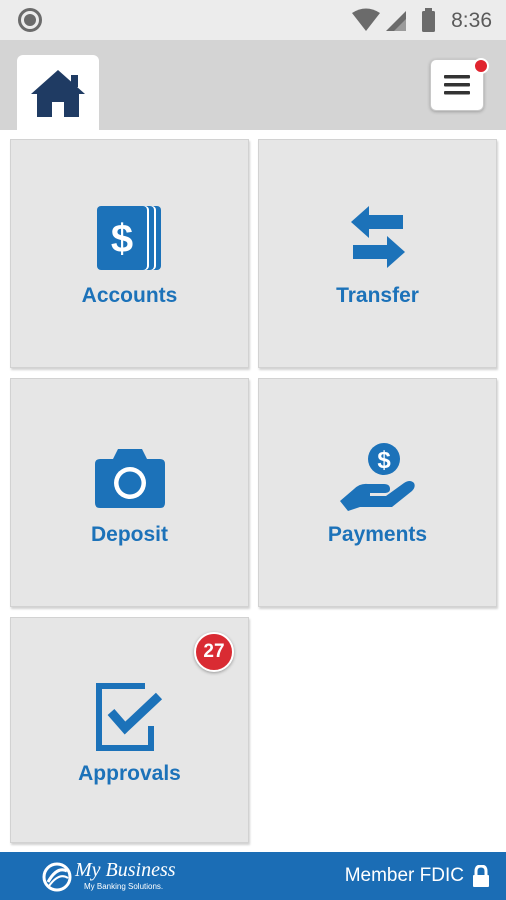  What do you see at coordinates (128, 717) in the screenshot?
I see `checkbox-icon` at bounding box center [128, 717].